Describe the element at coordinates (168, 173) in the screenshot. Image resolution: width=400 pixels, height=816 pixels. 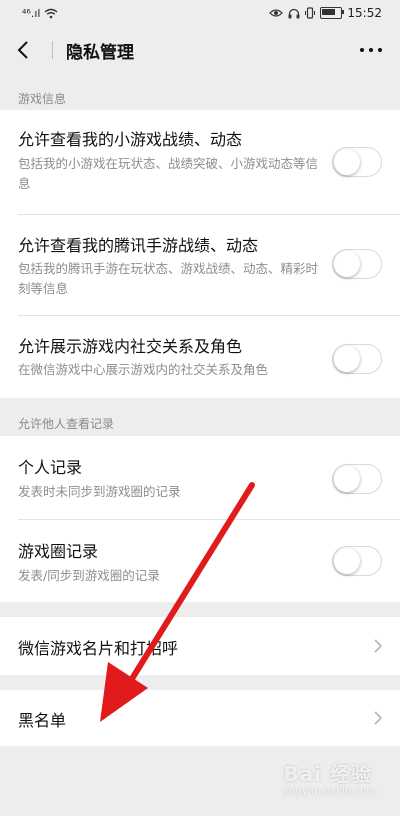
I see `row-description: 包括我的小游戏在玩状态、战绩突破、小游戏动态等信息` at that location.